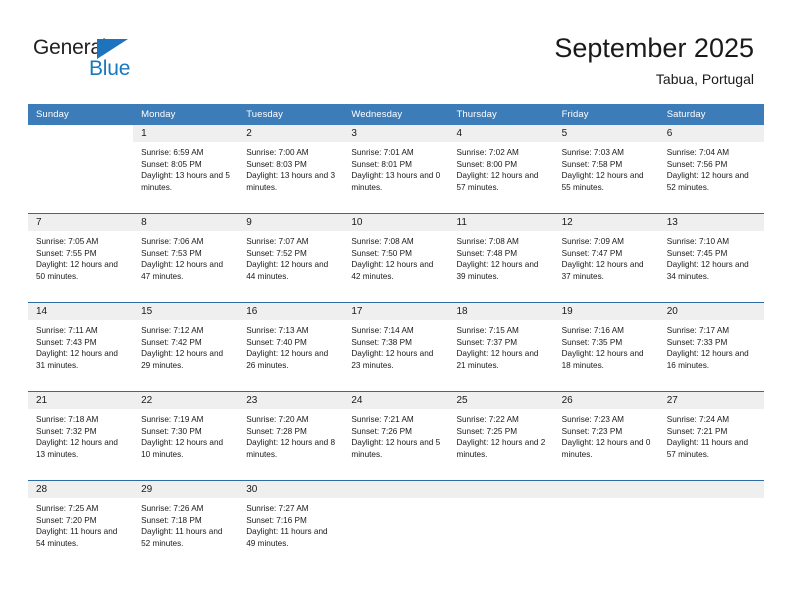 This screenshot has height=612, width=792. What do you see at coordinates (711, 133) in the screenshot?
I see `day-number: 6` at bounding box center [711, 133].